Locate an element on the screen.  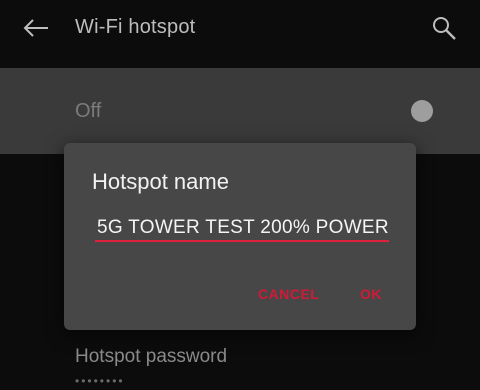
search-icon is located at coordinates (444, 28).